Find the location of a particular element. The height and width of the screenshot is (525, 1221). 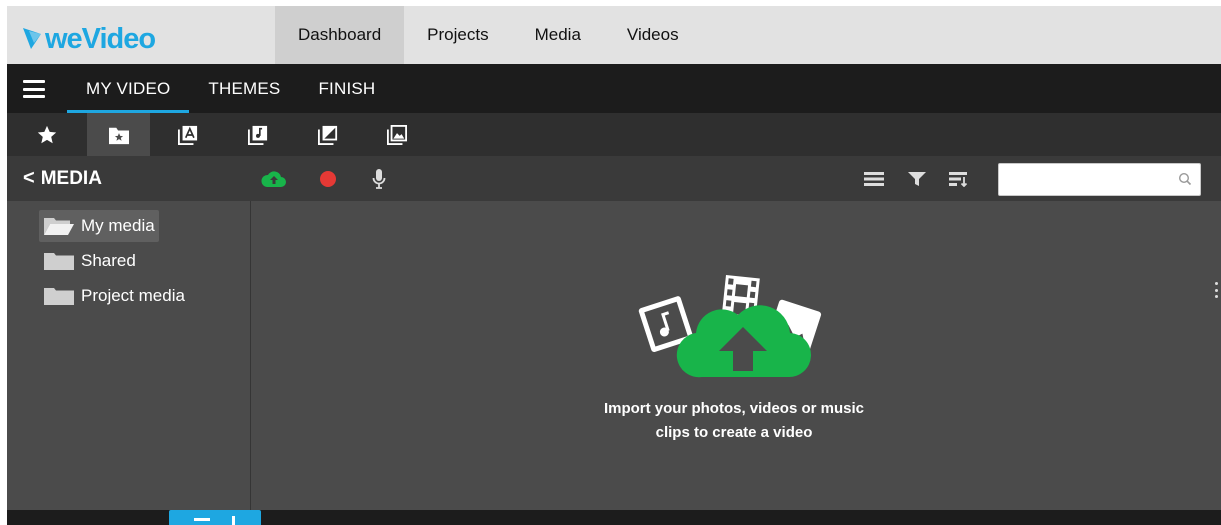

library-tab-text is located at coordinates (187, 134).